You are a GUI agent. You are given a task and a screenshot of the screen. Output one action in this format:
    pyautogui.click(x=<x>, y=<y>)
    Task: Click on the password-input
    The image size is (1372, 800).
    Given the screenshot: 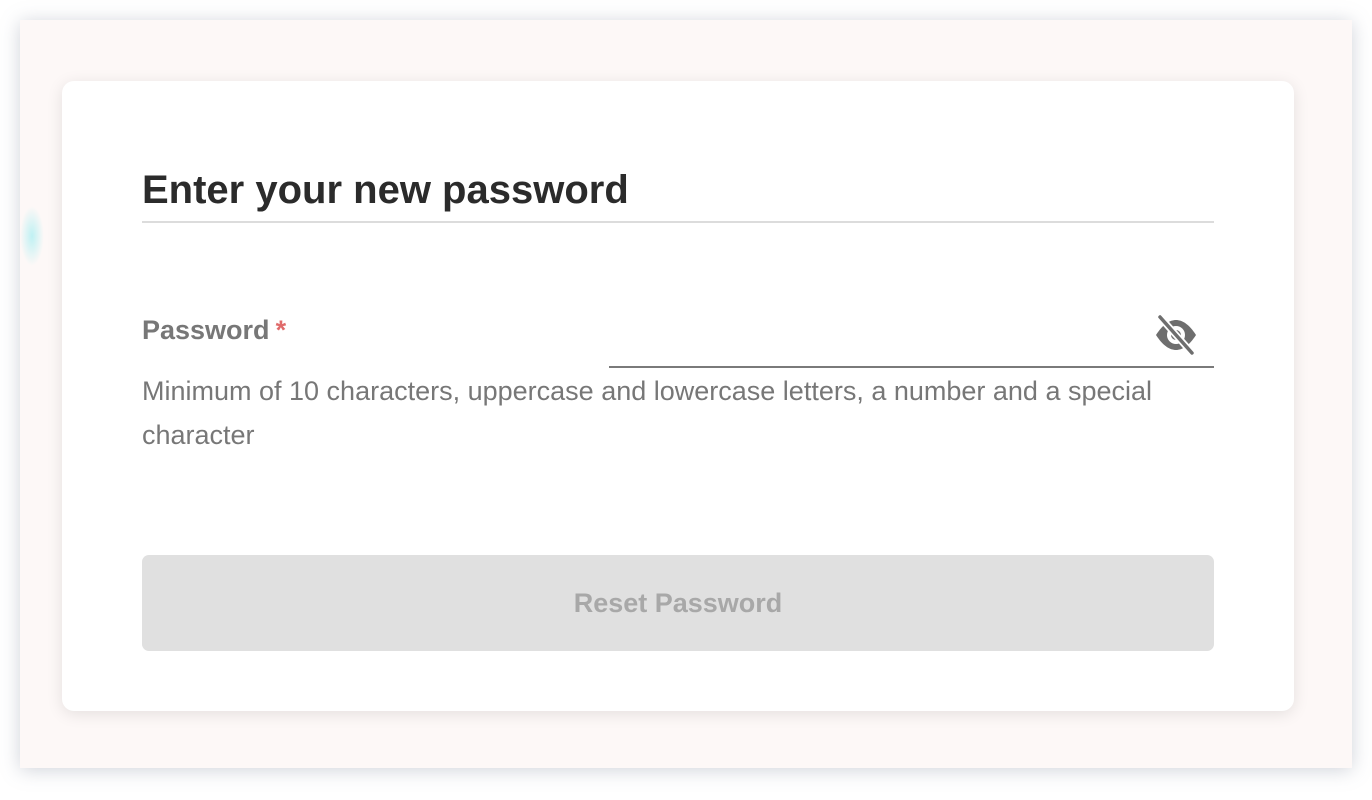 What is the action you would take?
    pyautogui.click(x=881, y=336)
    